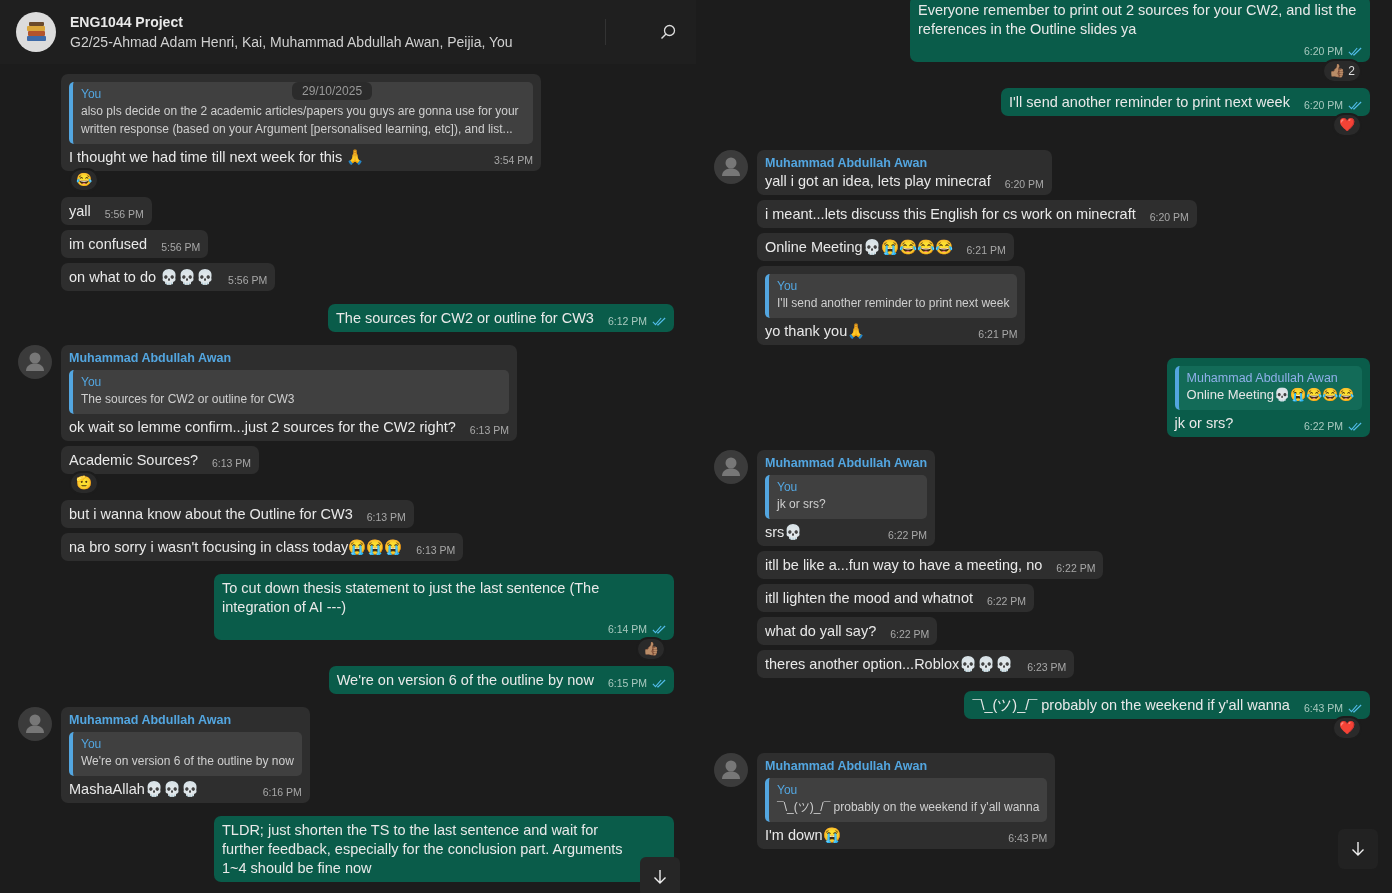 The height and width of the screenshot is (893, 1392). Describe the element at coordinates (411, 598) in the screenshot. I see `message-text: To cut down thesis statement to just the last sentence (The integration of AI ---)` at that location.